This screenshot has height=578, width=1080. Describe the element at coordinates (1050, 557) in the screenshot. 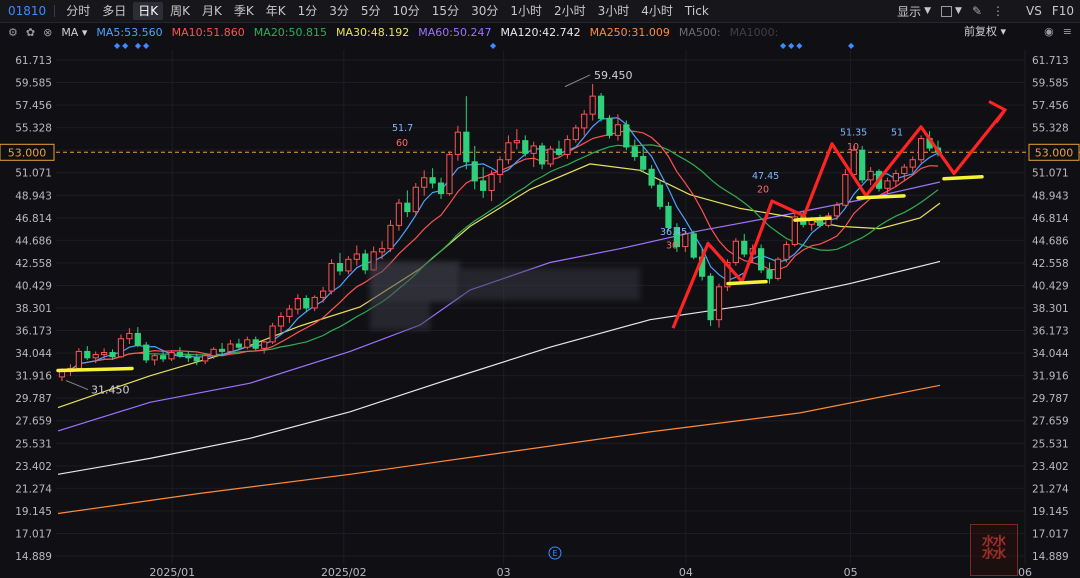

I see `y-tick-label-right: 14.889` at that location.